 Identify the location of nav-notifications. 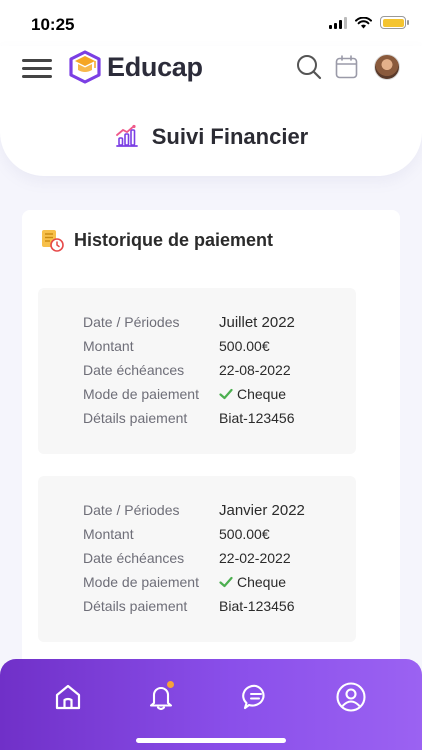
(161, 697).